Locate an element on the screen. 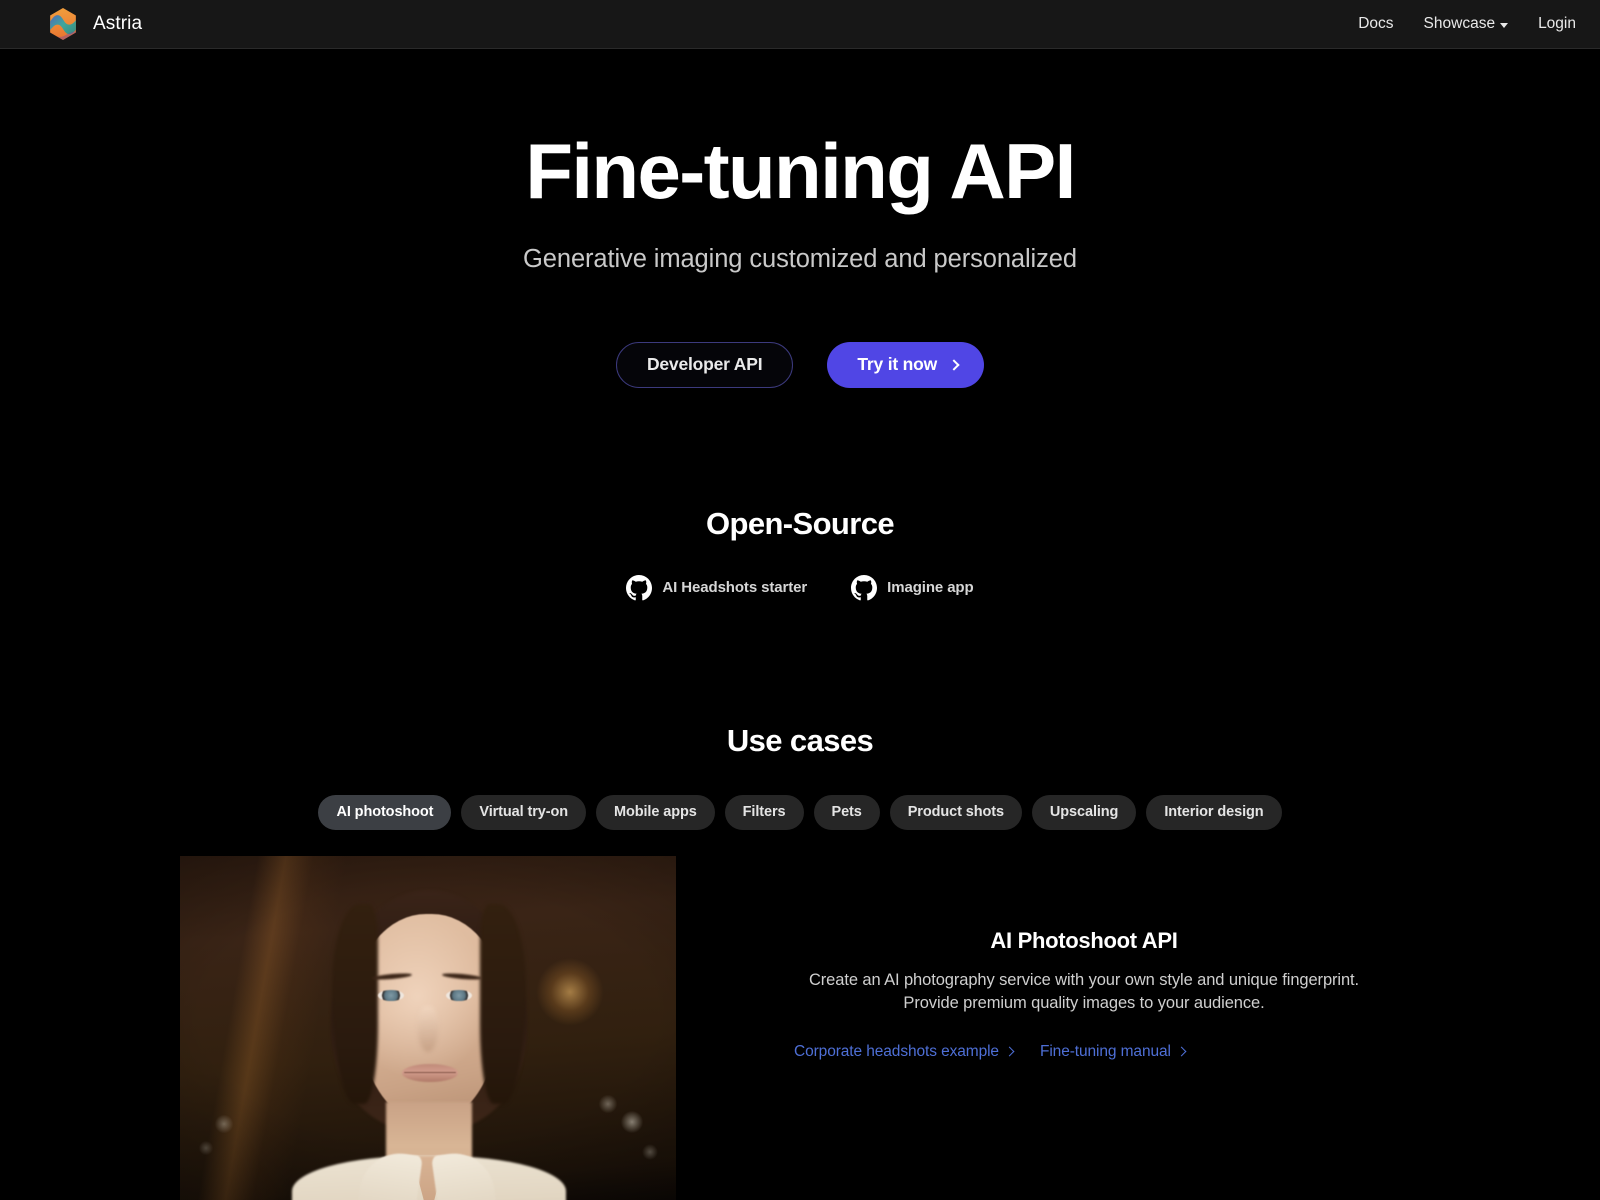 This screenshot has height=1200, width=1600. tab-filters: Filters is located at coordinates (764, 812).